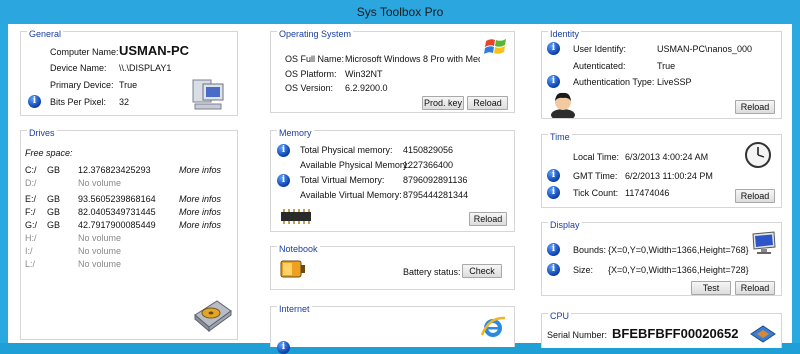  Describe the element at coordinates (577, 335) in the screenshot. I see `serial-number-label: Serial Number:` at that location.